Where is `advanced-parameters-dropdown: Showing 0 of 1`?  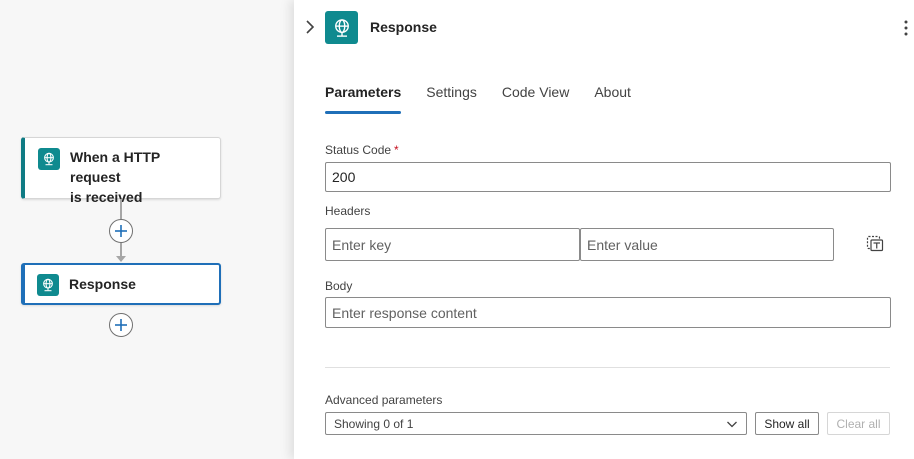 advanced-parameters-dropdown: Showing 0 of 1 is located at coordinates (536, 423).